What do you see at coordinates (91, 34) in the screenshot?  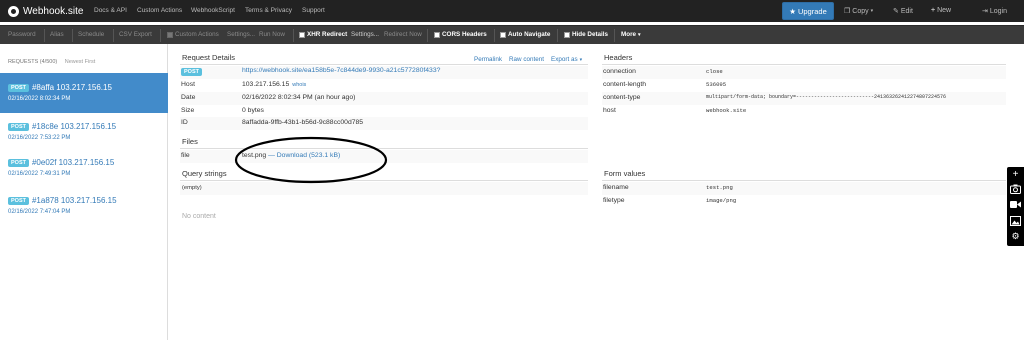 I see `schedule-button: Schedule` at bounding box center [91, 34].